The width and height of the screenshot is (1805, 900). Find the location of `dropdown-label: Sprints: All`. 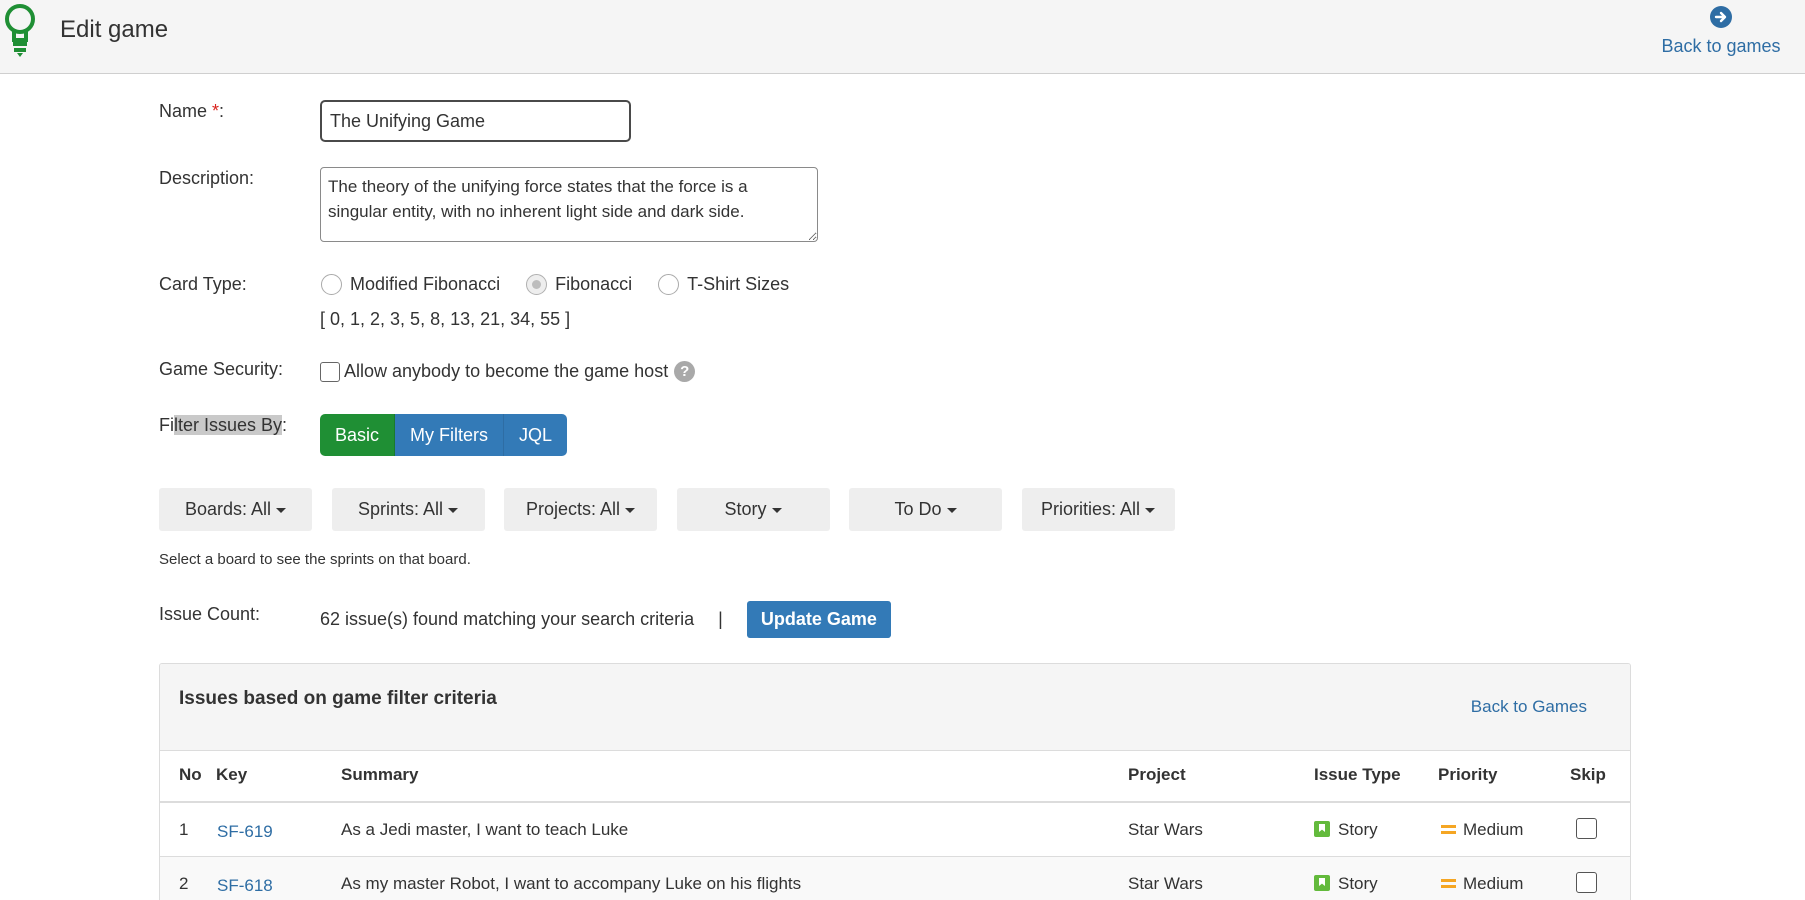

dropdown-label: Sprints: All is located at coordinates (400, 509).